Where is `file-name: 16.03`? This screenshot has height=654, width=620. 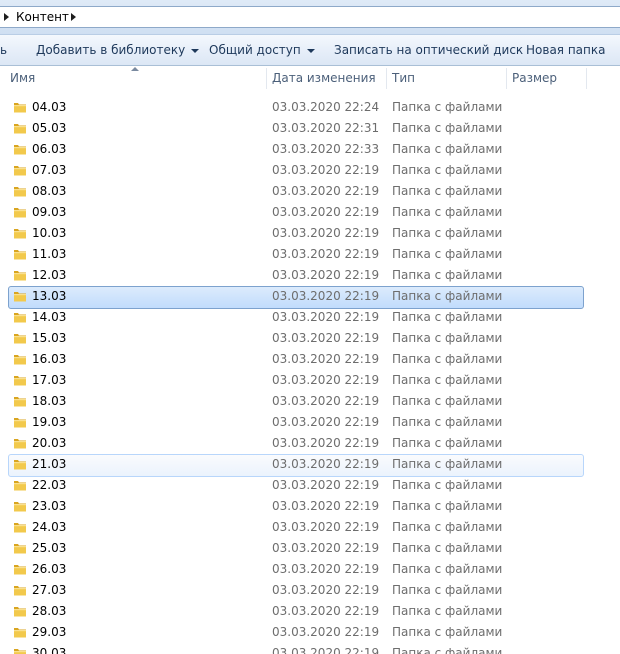 file-name: 16.03 is located at coordinates (49, 359).